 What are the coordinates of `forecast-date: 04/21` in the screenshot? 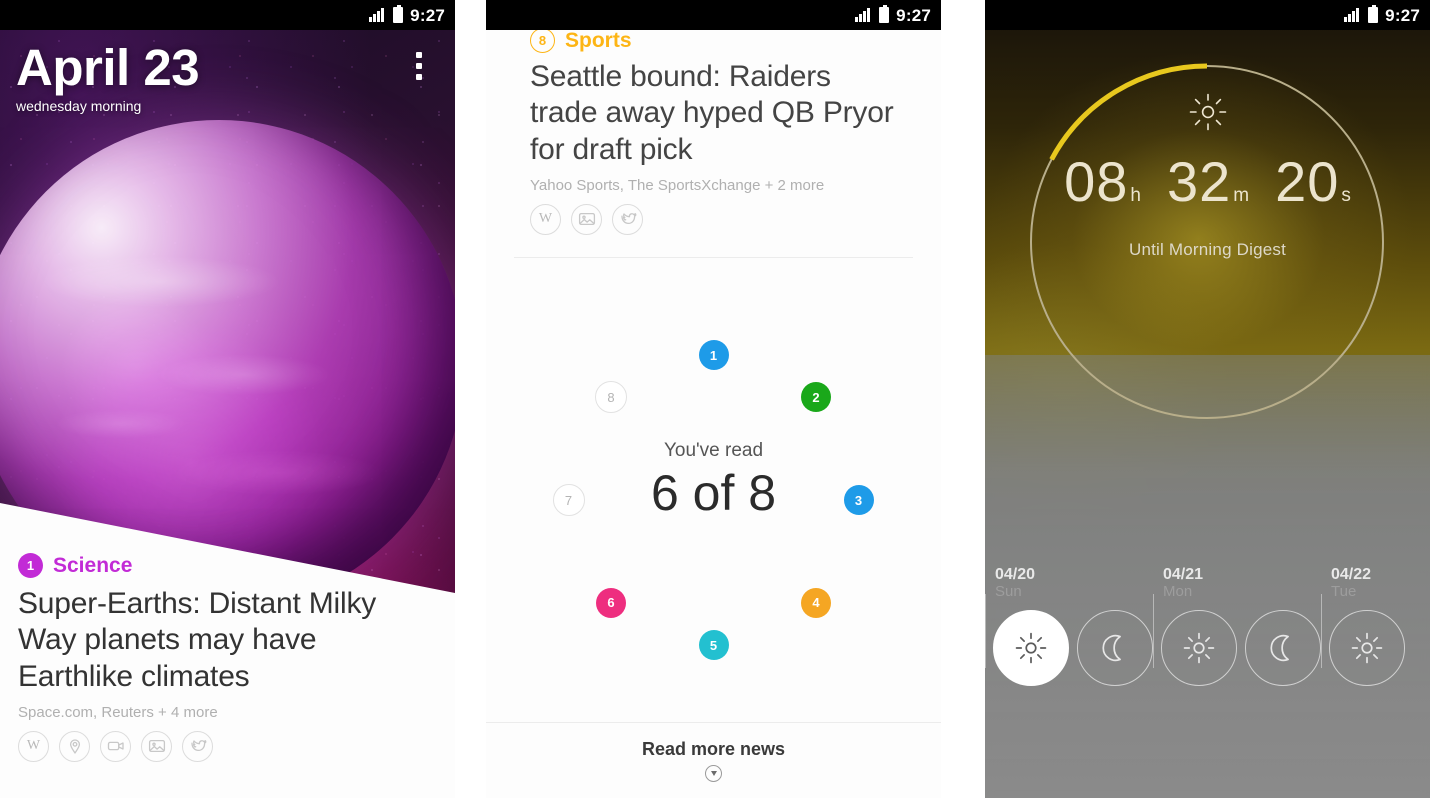 It's located at (1183, 574).